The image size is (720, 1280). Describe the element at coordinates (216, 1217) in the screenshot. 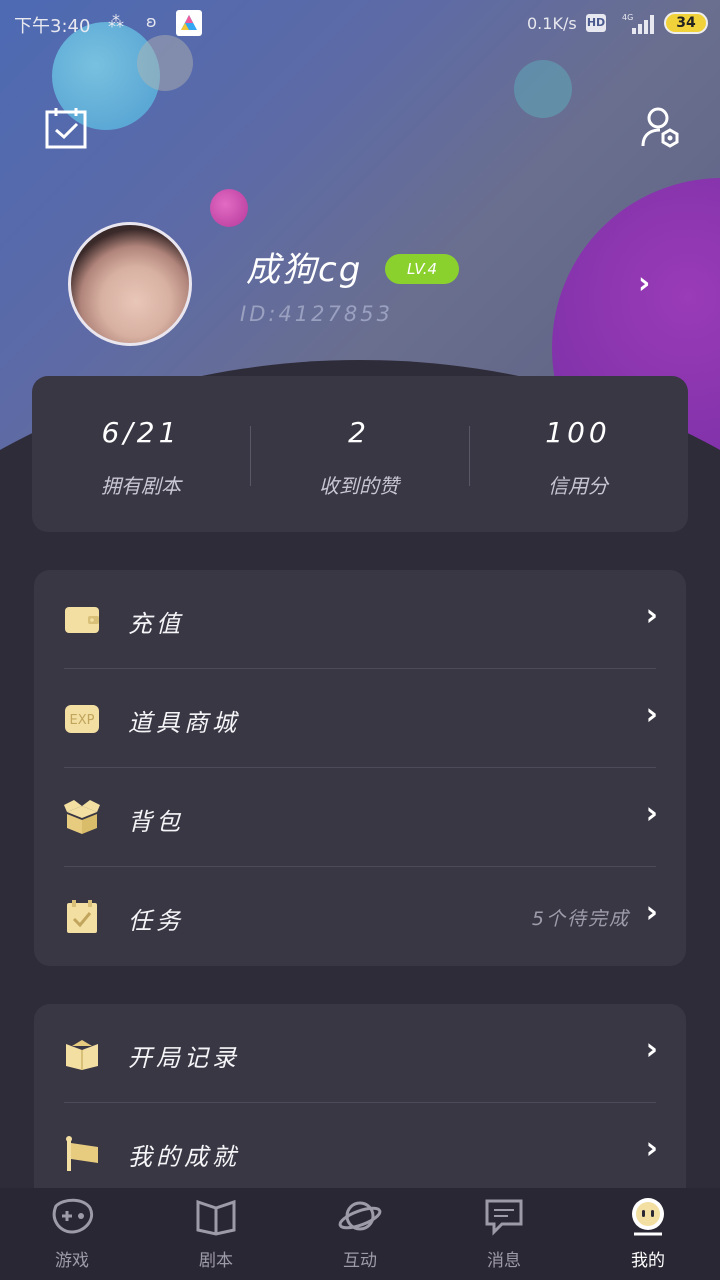

I see `book-open-icon` at that location.